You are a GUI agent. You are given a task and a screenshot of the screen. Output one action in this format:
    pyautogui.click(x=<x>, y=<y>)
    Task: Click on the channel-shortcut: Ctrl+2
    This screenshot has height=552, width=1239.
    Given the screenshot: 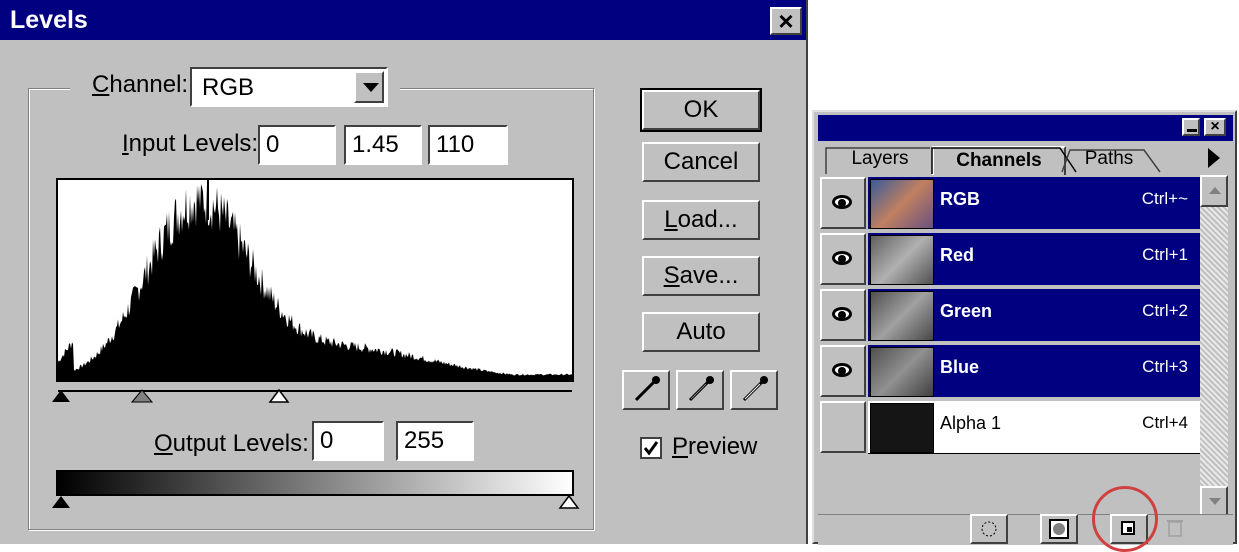 What is the action you would take?
    pyautogui.click(x=1165, y=310)
    